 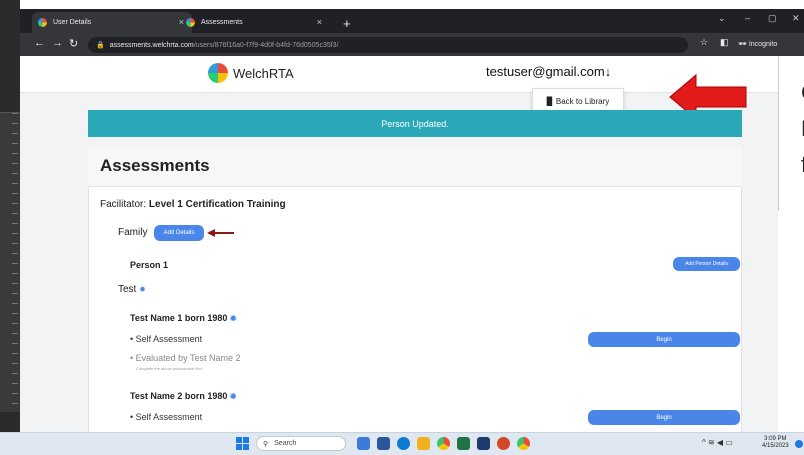 I want to click on tab-close-icon: ×, so click(x=319, y=22).